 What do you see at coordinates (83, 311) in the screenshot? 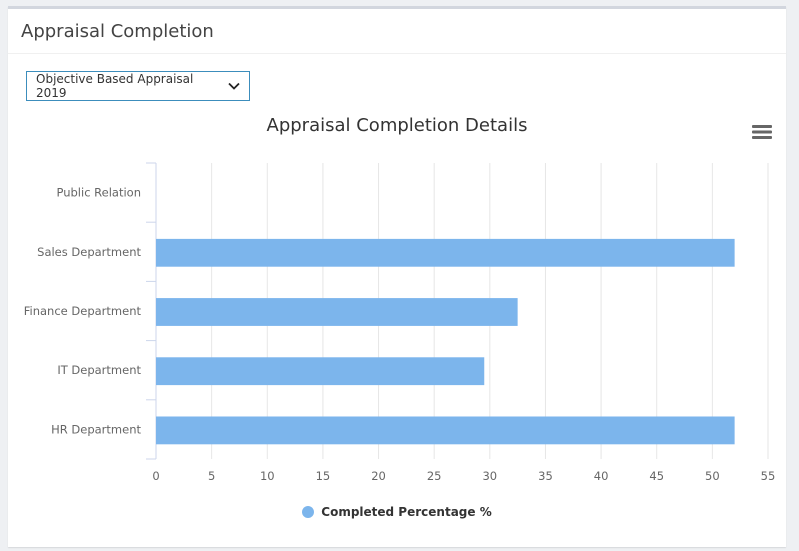
I see `category-label: Finance Department` at bounding box center [83, 311].